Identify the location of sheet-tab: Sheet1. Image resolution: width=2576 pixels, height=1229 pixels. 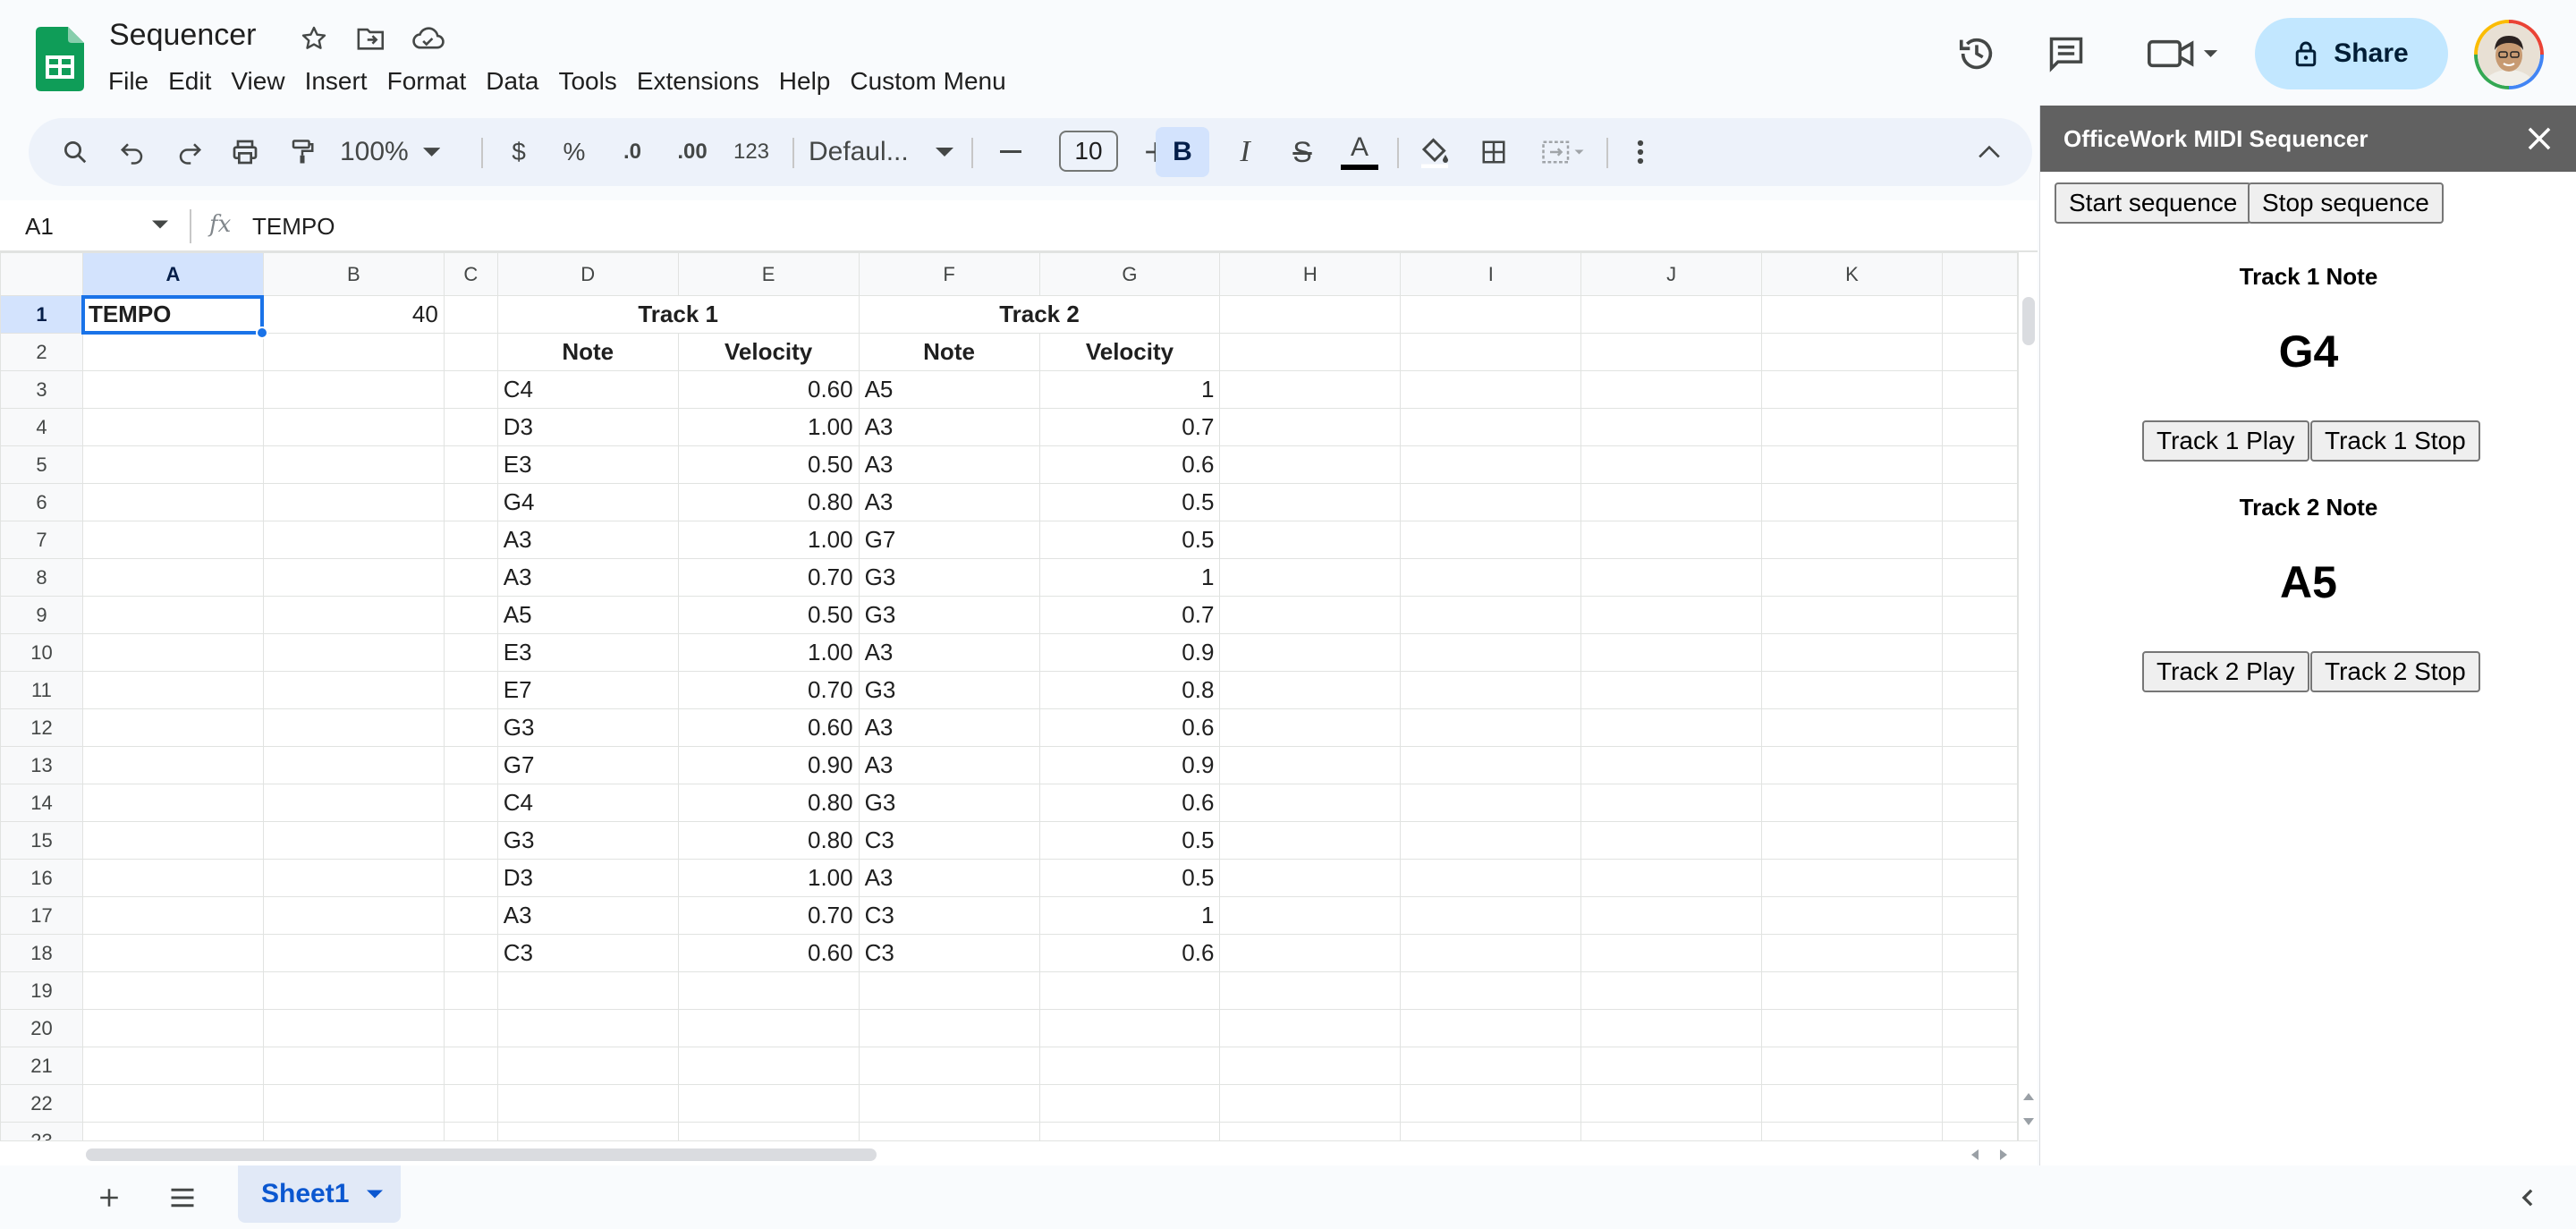
(319, 1194).